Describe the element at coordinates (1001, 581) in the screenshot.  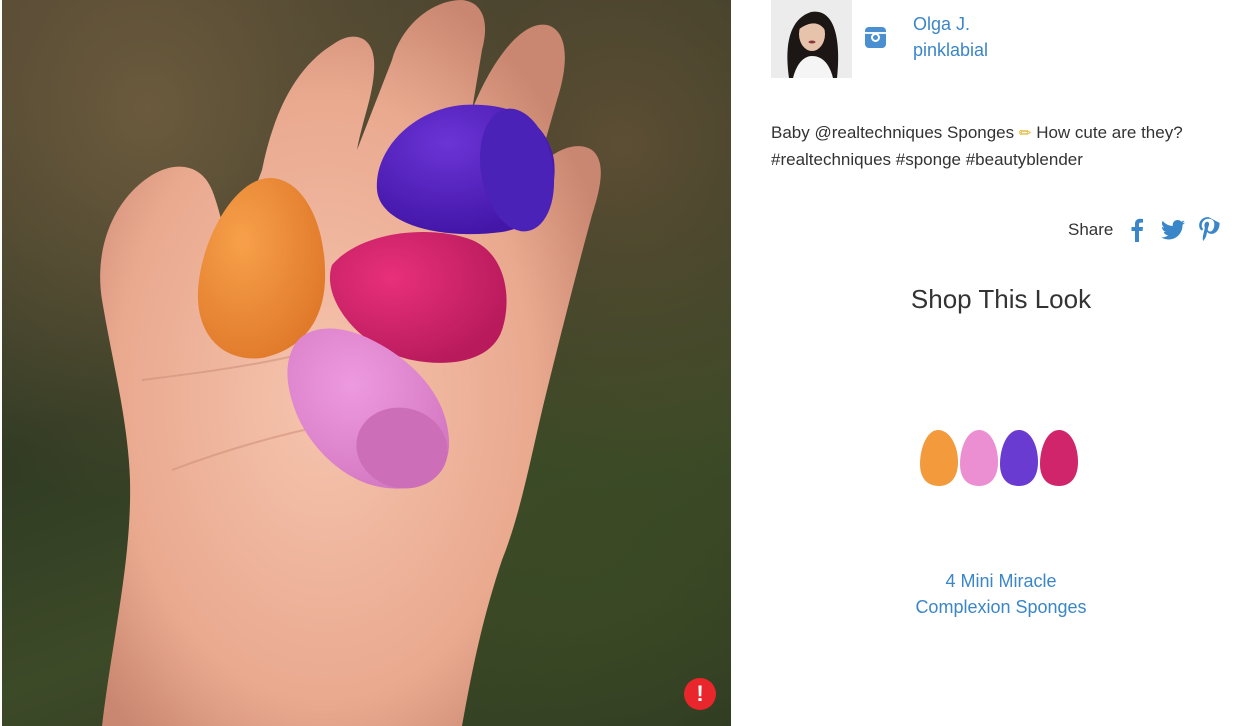
I see `product-name-line-1: 4 Mini Miracle` at that location.